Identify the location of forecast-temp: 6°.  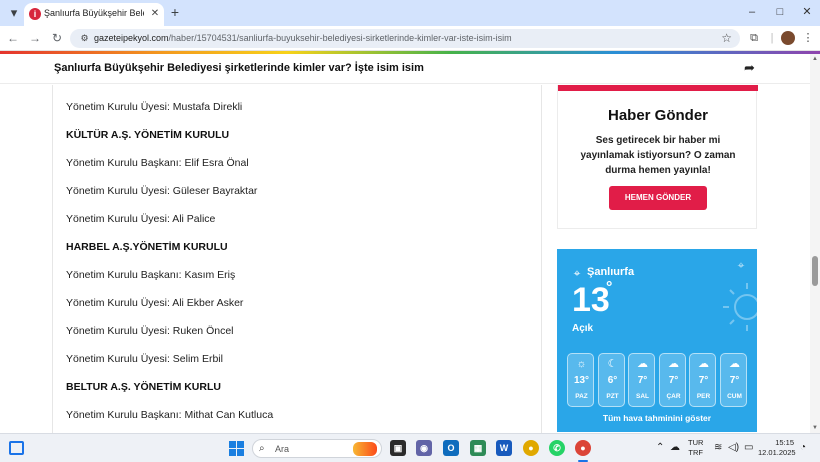
(612, 380).